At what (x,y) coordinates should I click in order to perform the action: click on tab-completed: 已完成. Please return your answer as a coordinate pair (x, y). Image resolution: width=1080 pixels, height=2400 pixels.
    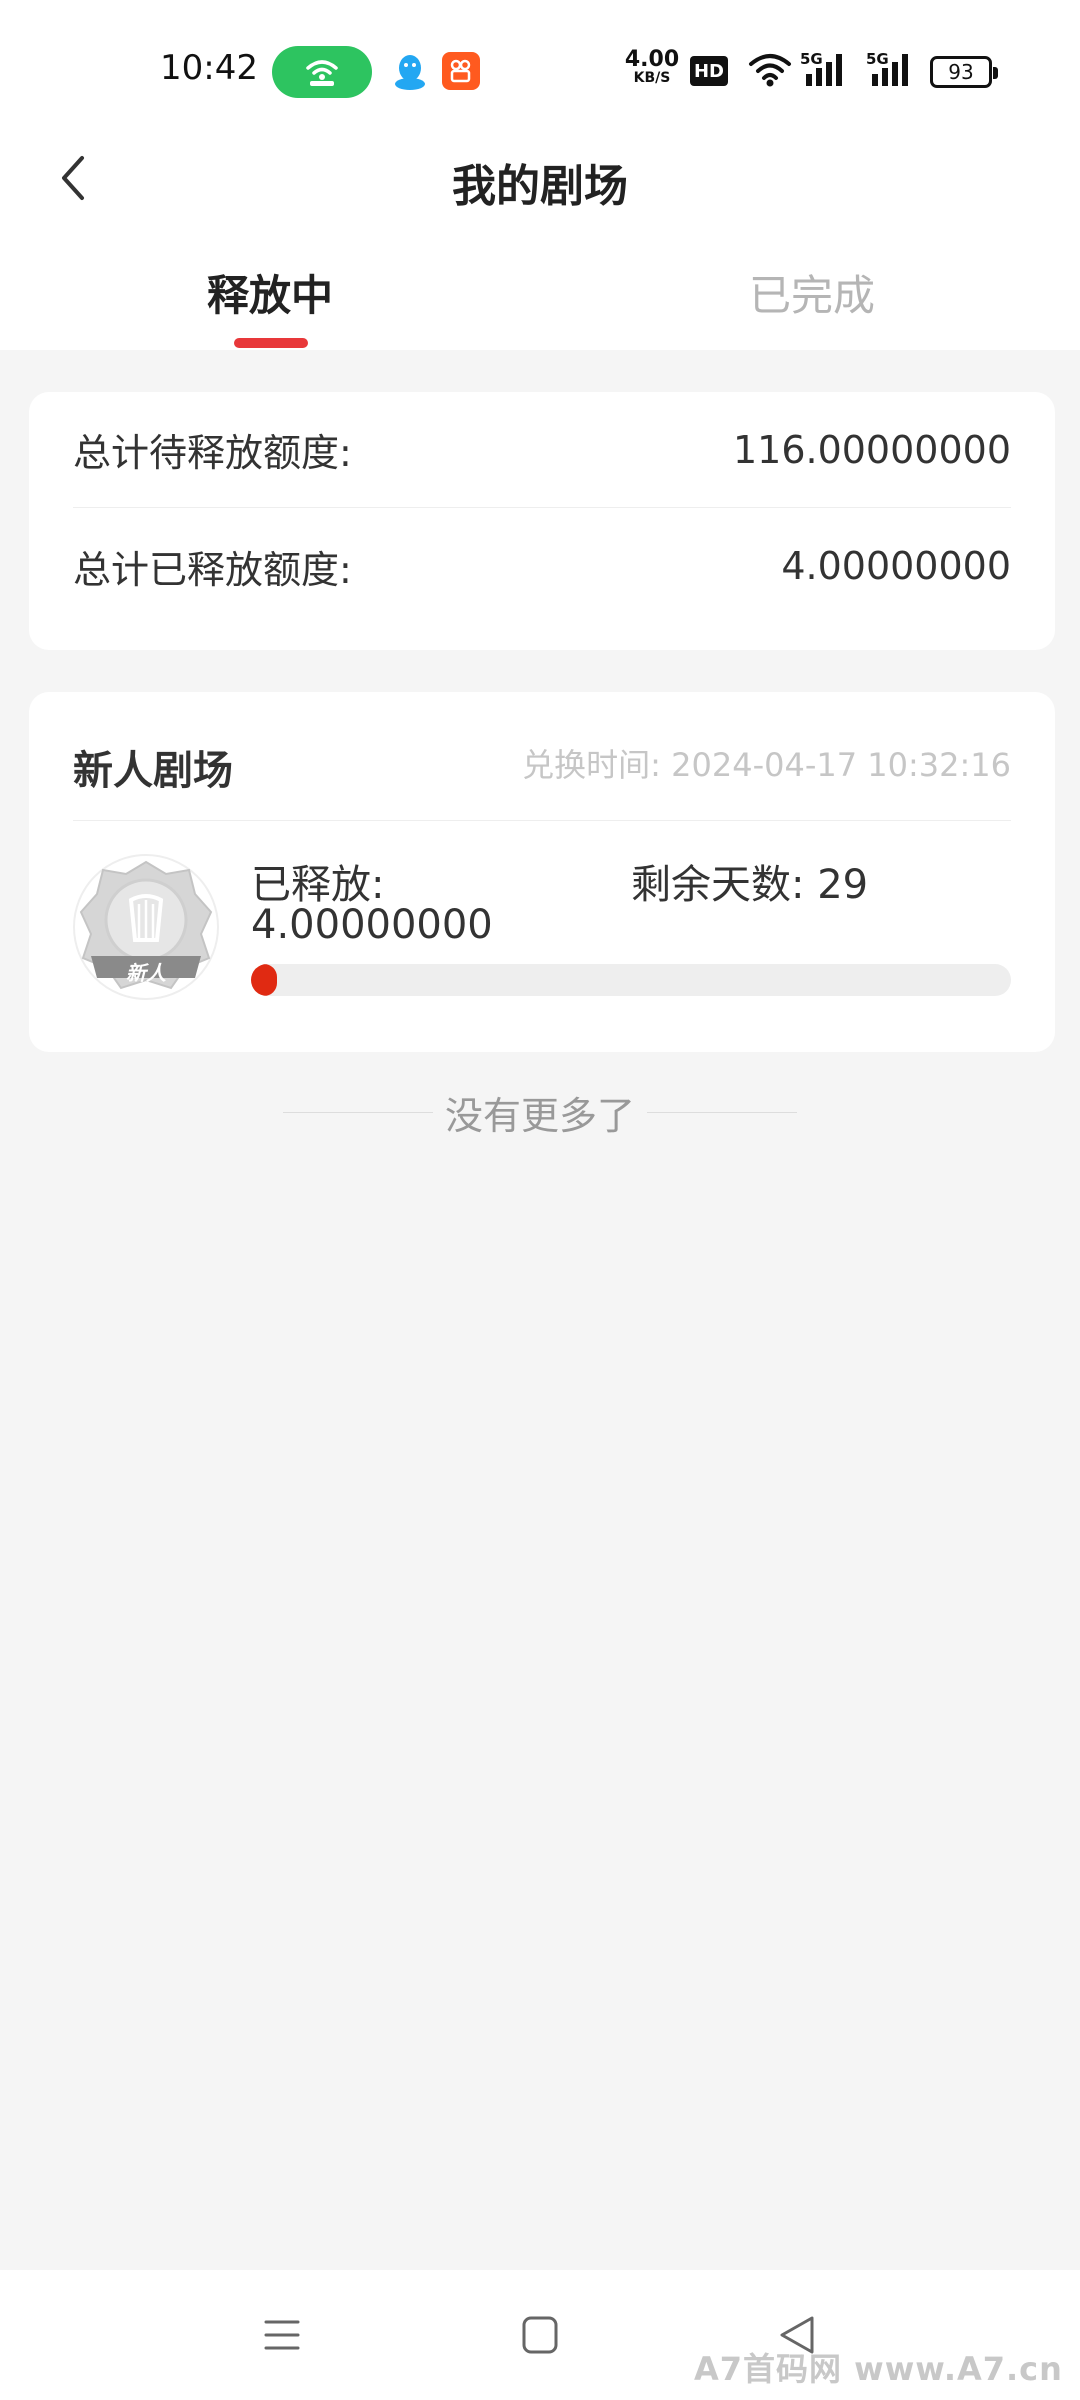
    Looking at the image, I should click on (812, 292).